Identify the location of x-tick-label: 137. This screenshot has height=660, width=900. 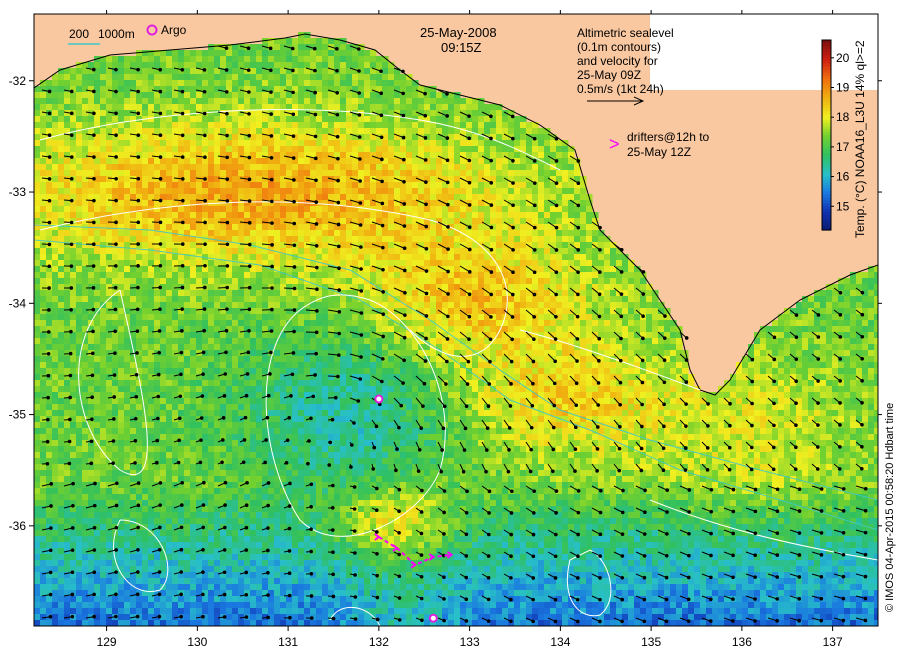
(833, 642).